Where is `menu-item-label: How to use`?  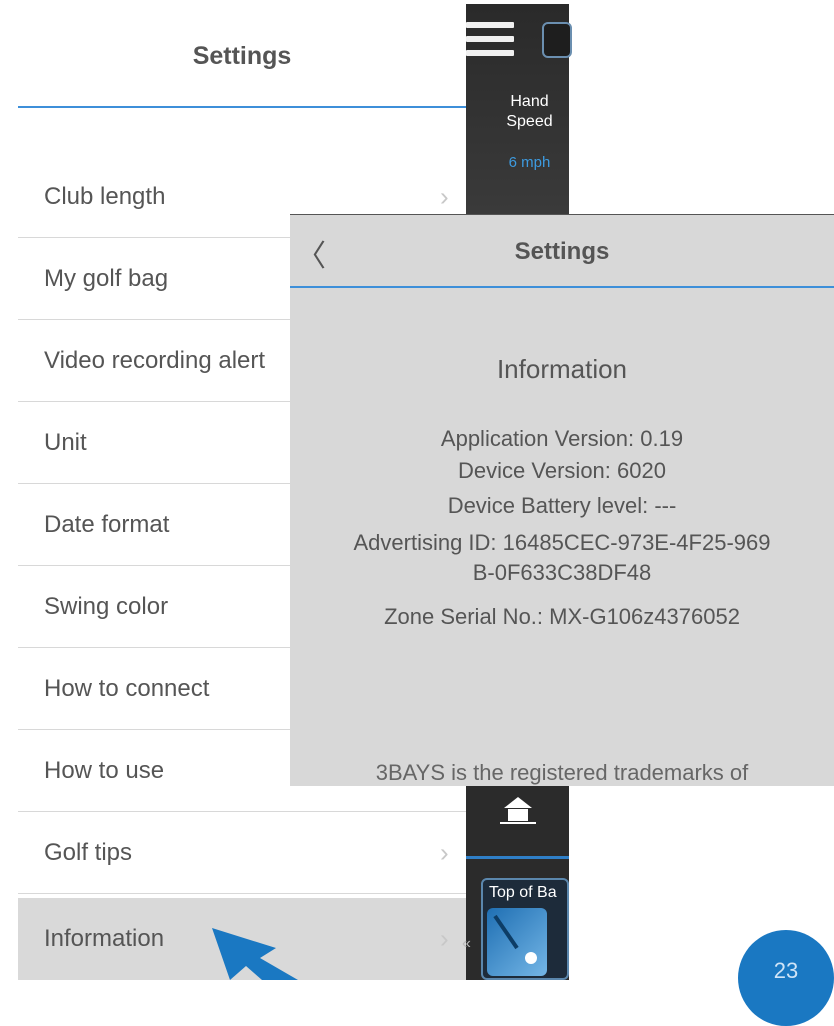 menu-item-label: How to use is located at coordinates (104, 770).